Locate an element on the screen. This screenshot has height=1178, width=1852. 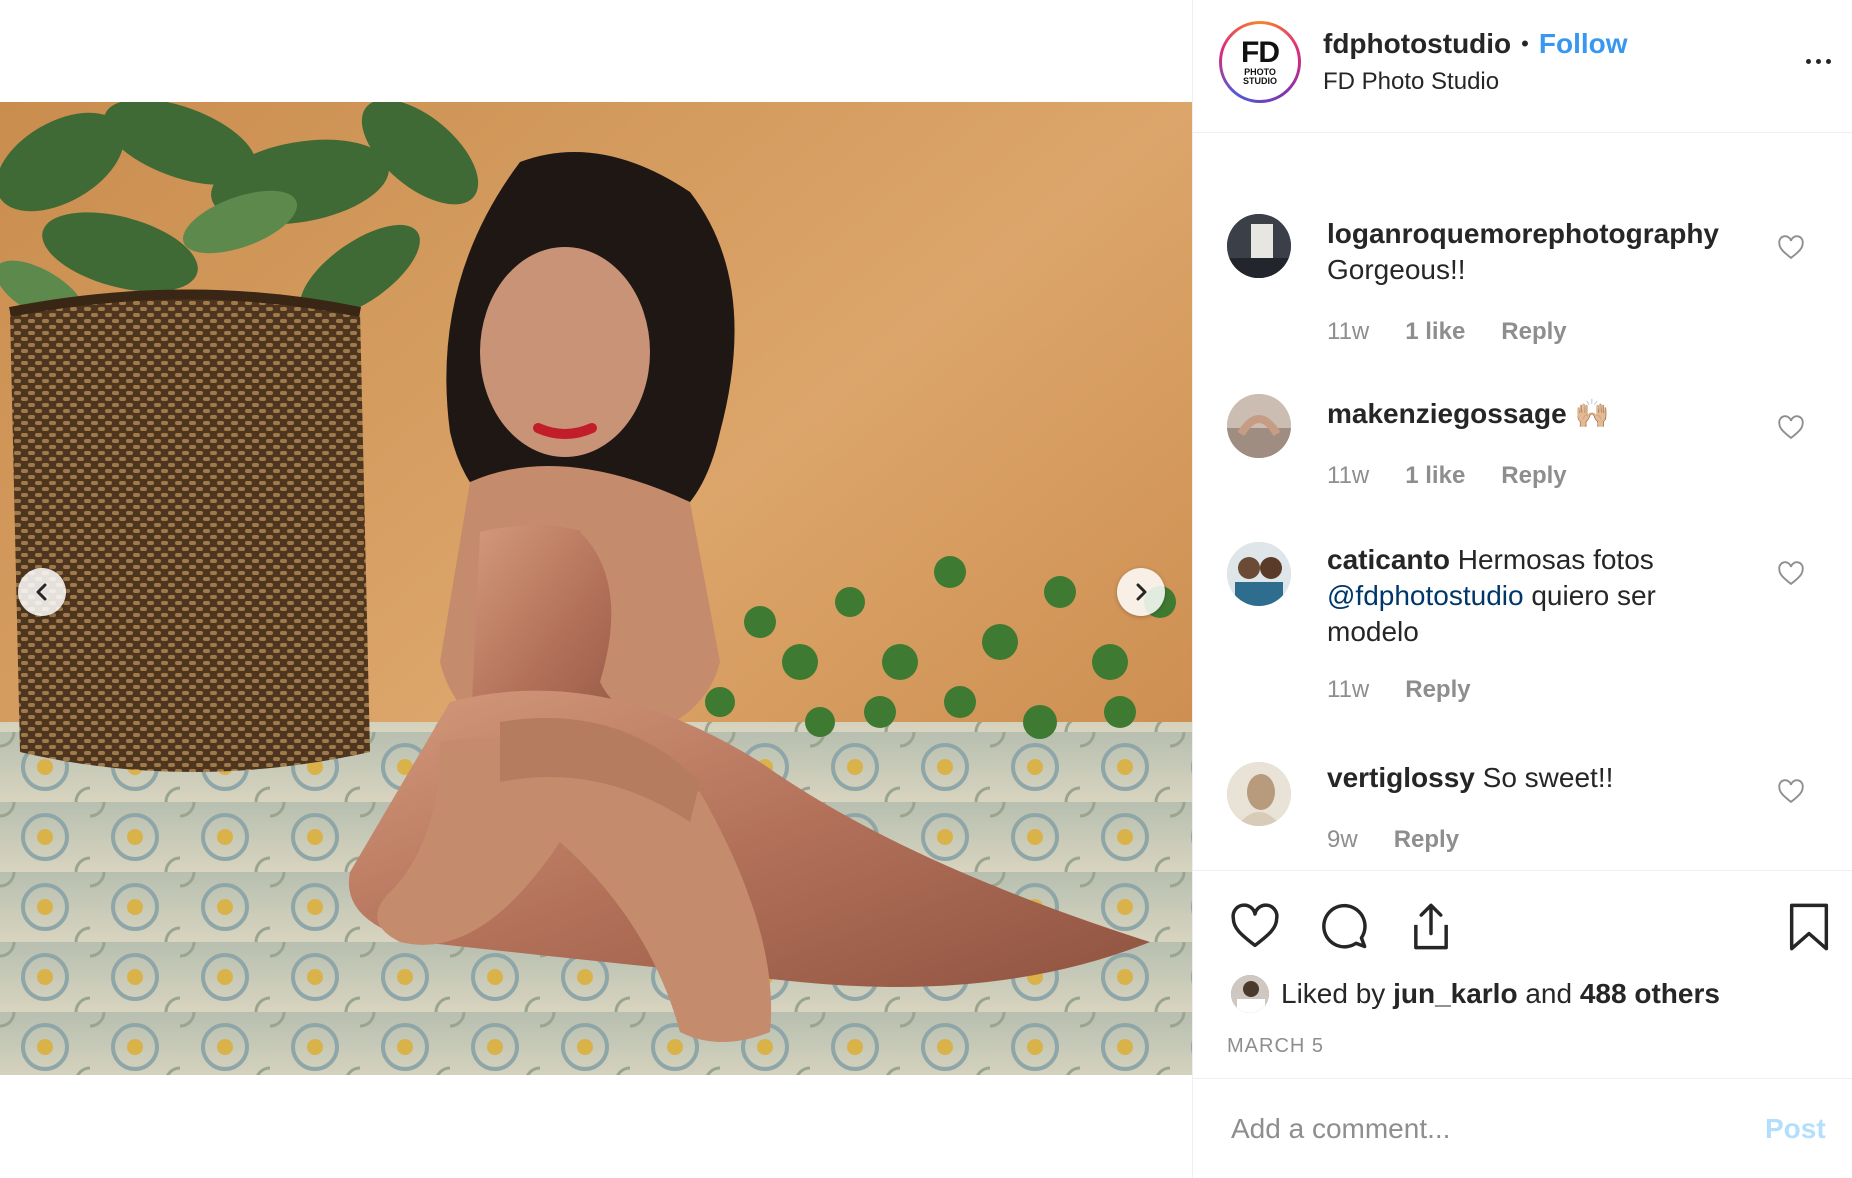
post-comment-button: Post is located at coordinates (1795, 1129).